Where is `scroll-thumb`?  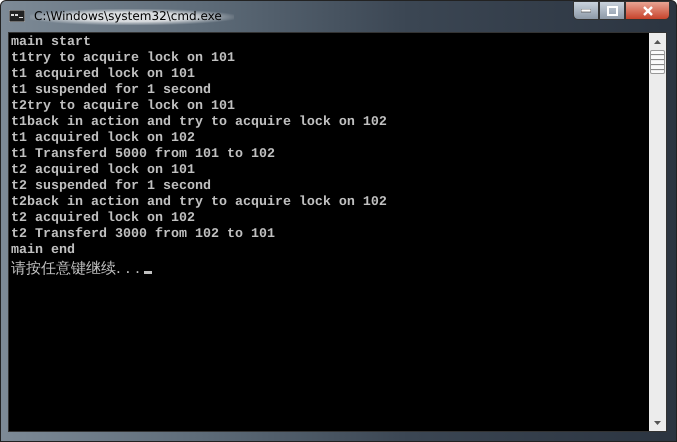
scroll-thumb is located at coordinates (657, 62).